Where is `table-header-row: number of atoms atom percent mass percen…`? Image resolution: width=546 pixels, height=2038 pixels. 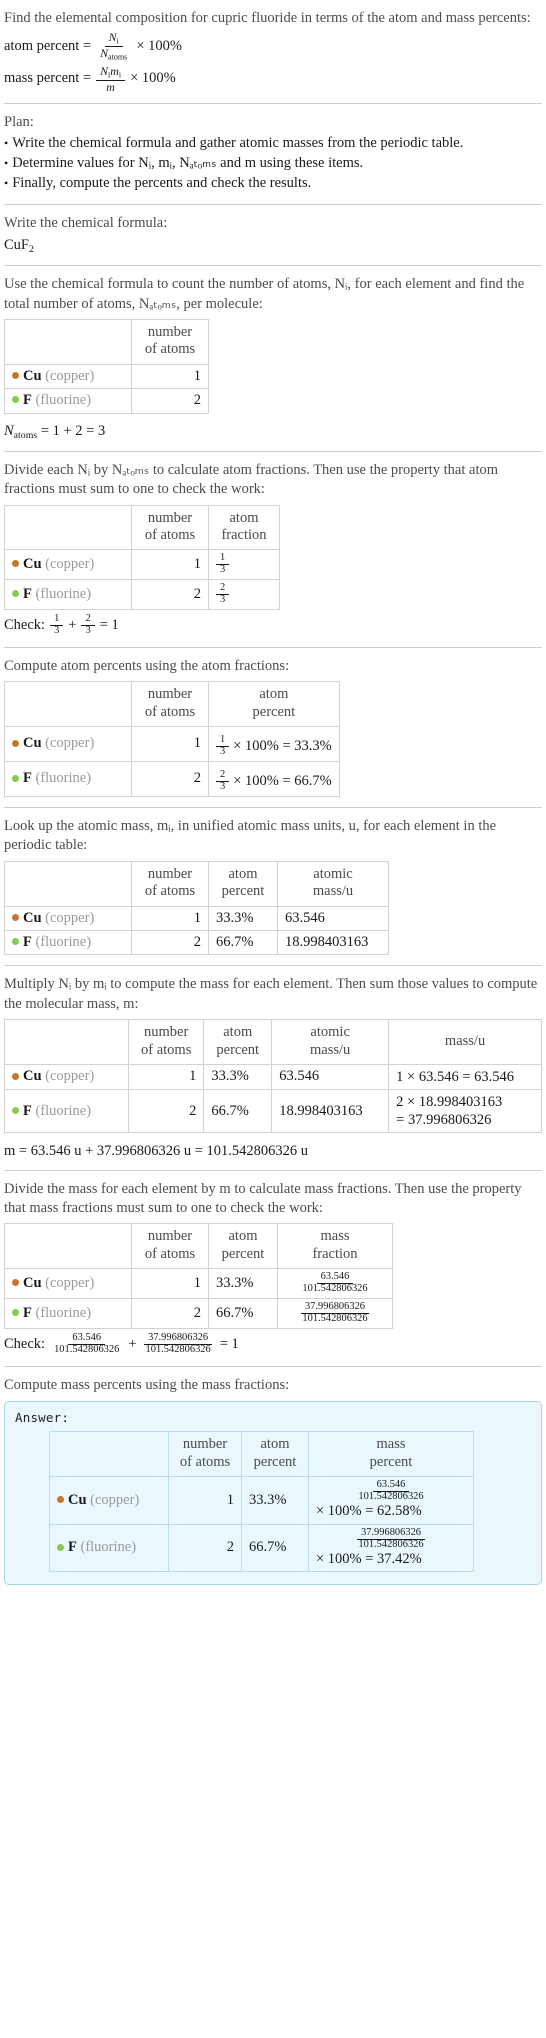
table-header-row: number of atoms atom percent mass percen… is located at coordinates (261, 1454).